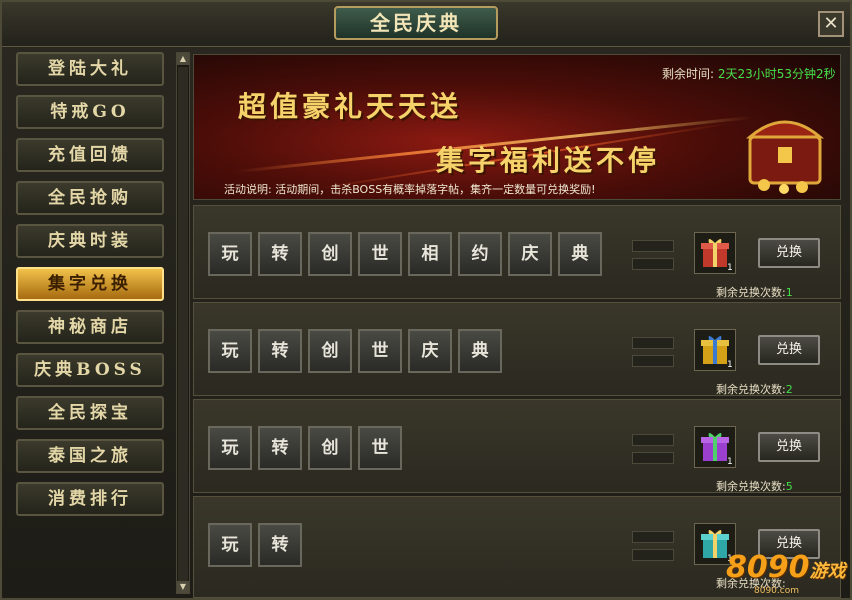 The width and height of the screenshot is (852, 600). What do you see at coordinates (90, 198) in the screenshot?
I see `nav-item-flash-sale: 全民抢购` at bounding box center [90, 198].